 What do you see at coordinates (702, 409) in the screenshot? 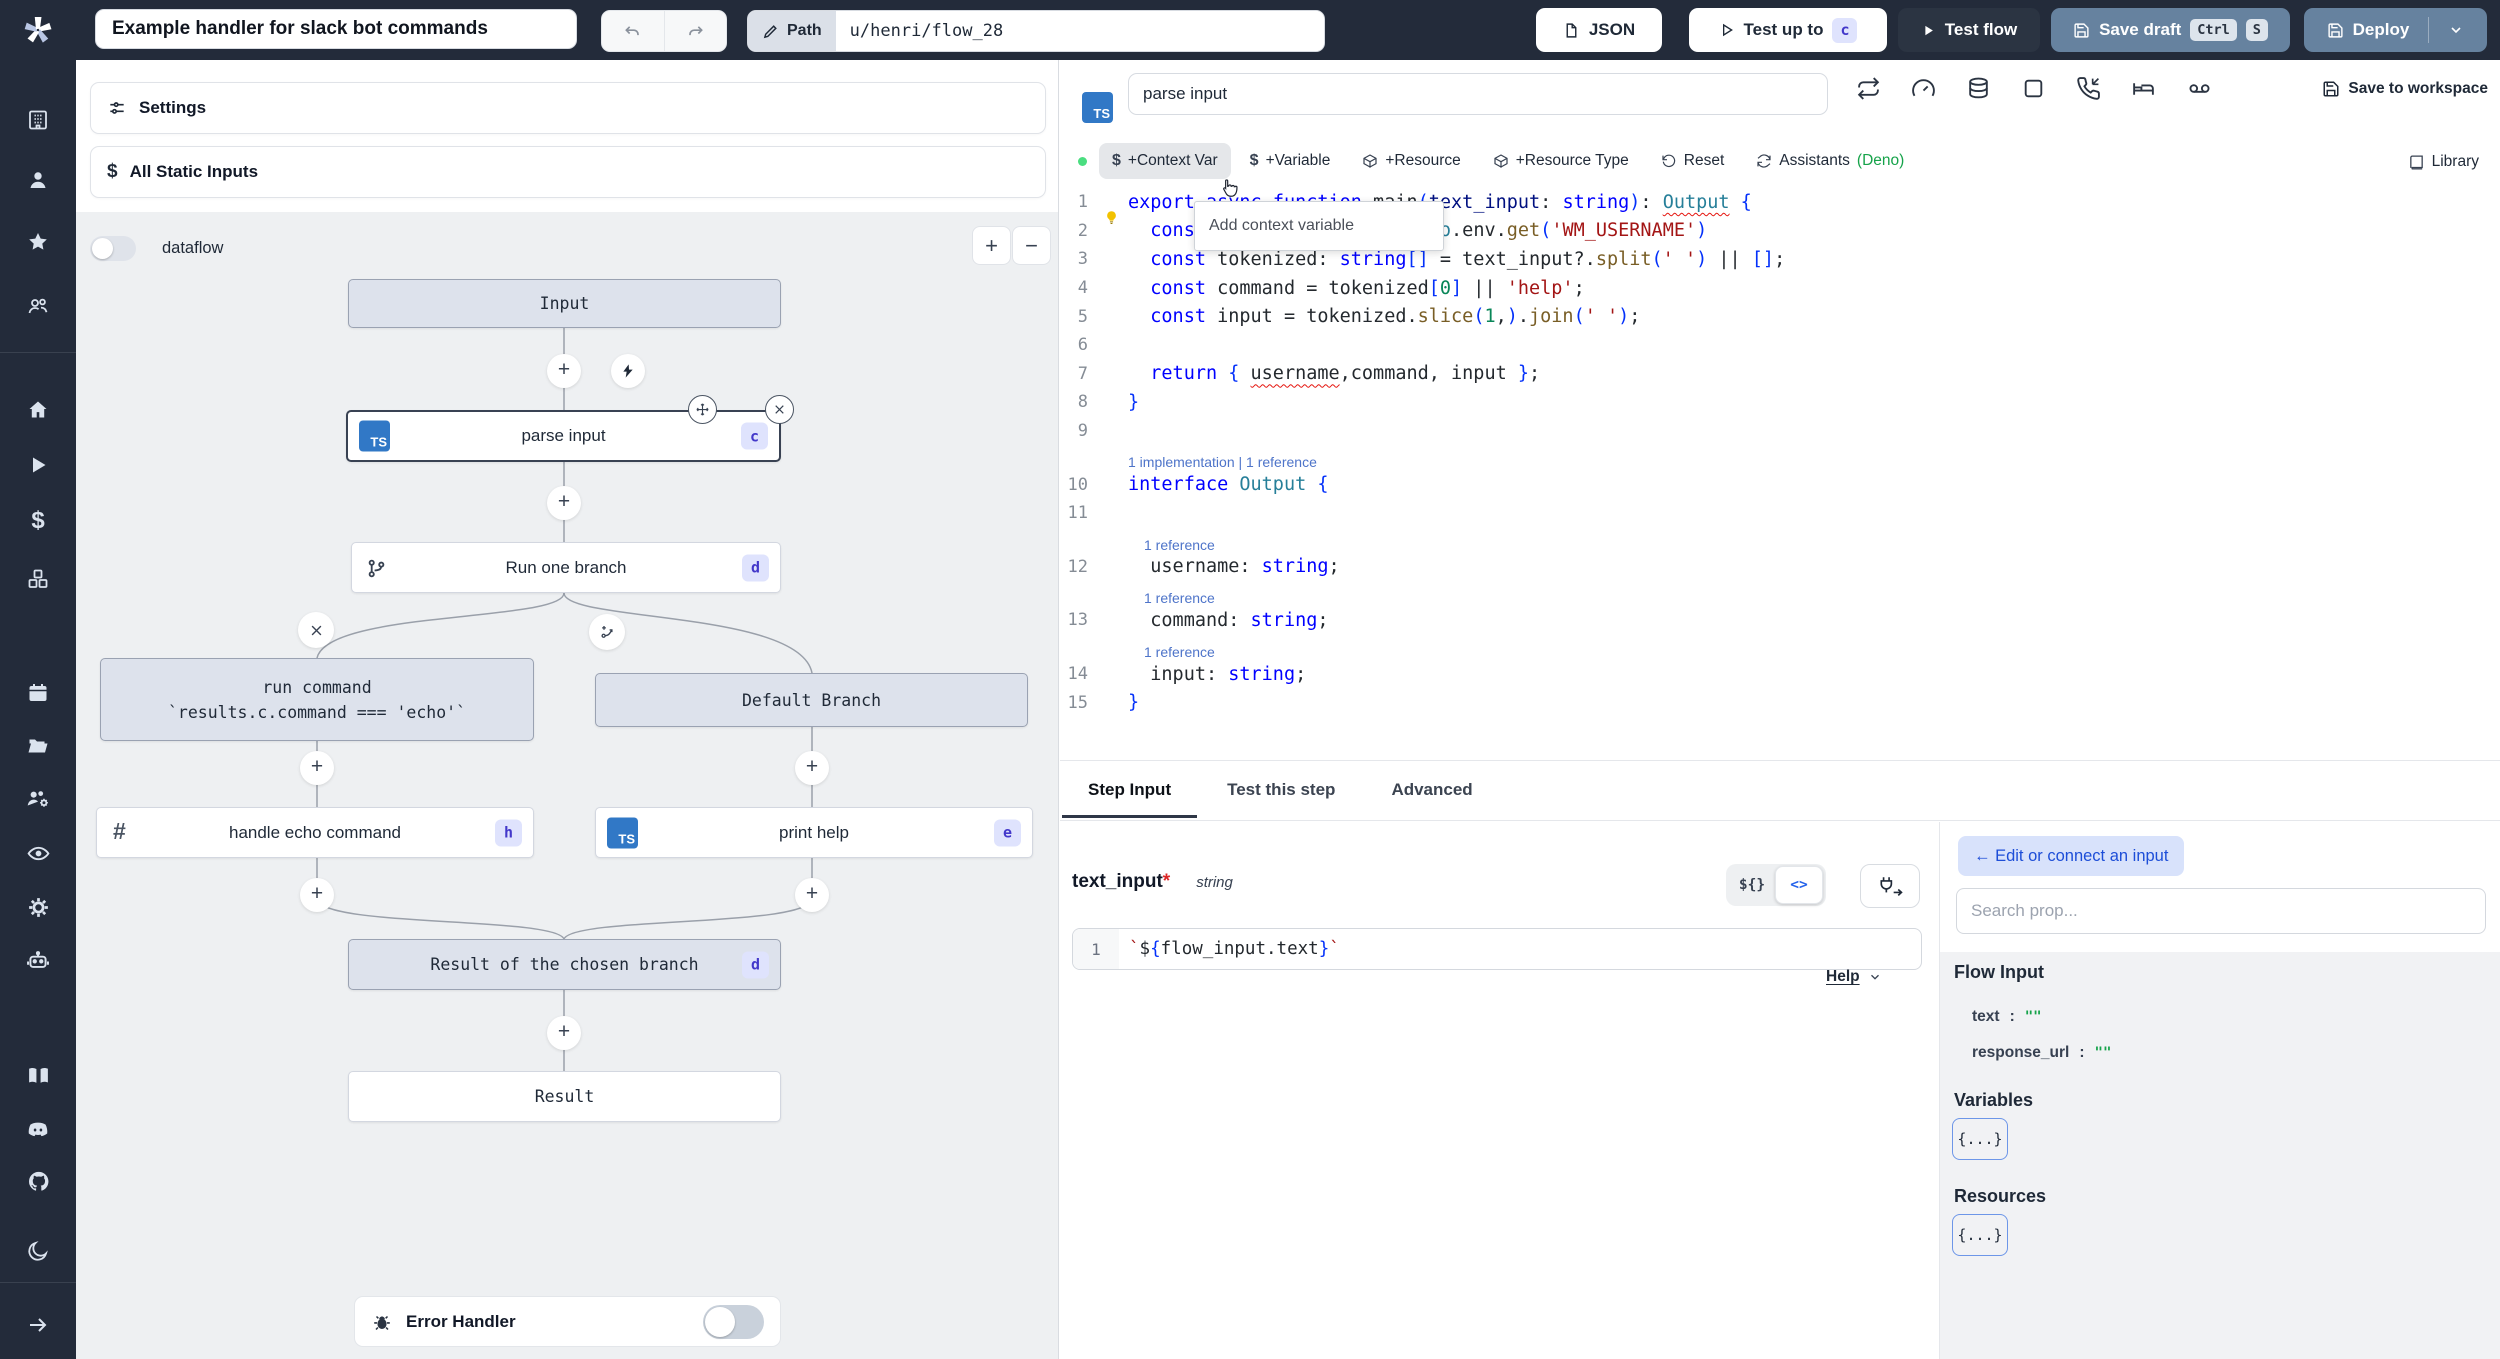
I see `move-step-button` at bounding box center [702, 409].